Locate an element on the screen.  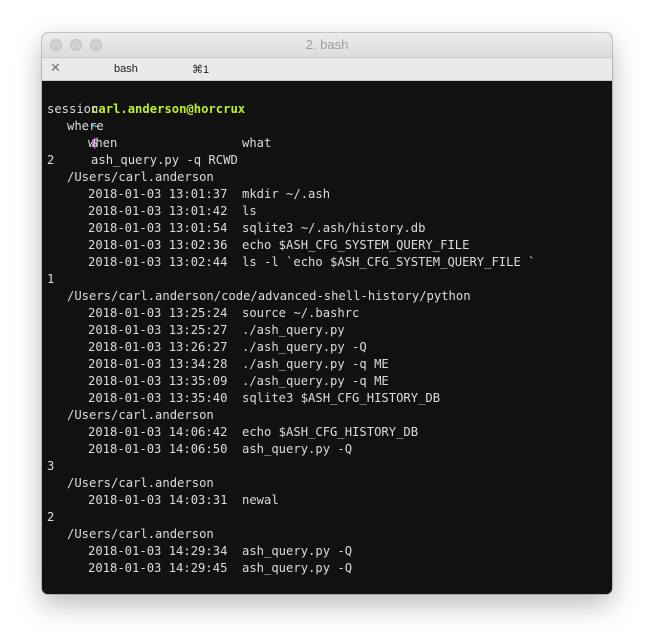
history-row: 2018-01-03 13:01:42 ls is located at coordinates (329, 211).